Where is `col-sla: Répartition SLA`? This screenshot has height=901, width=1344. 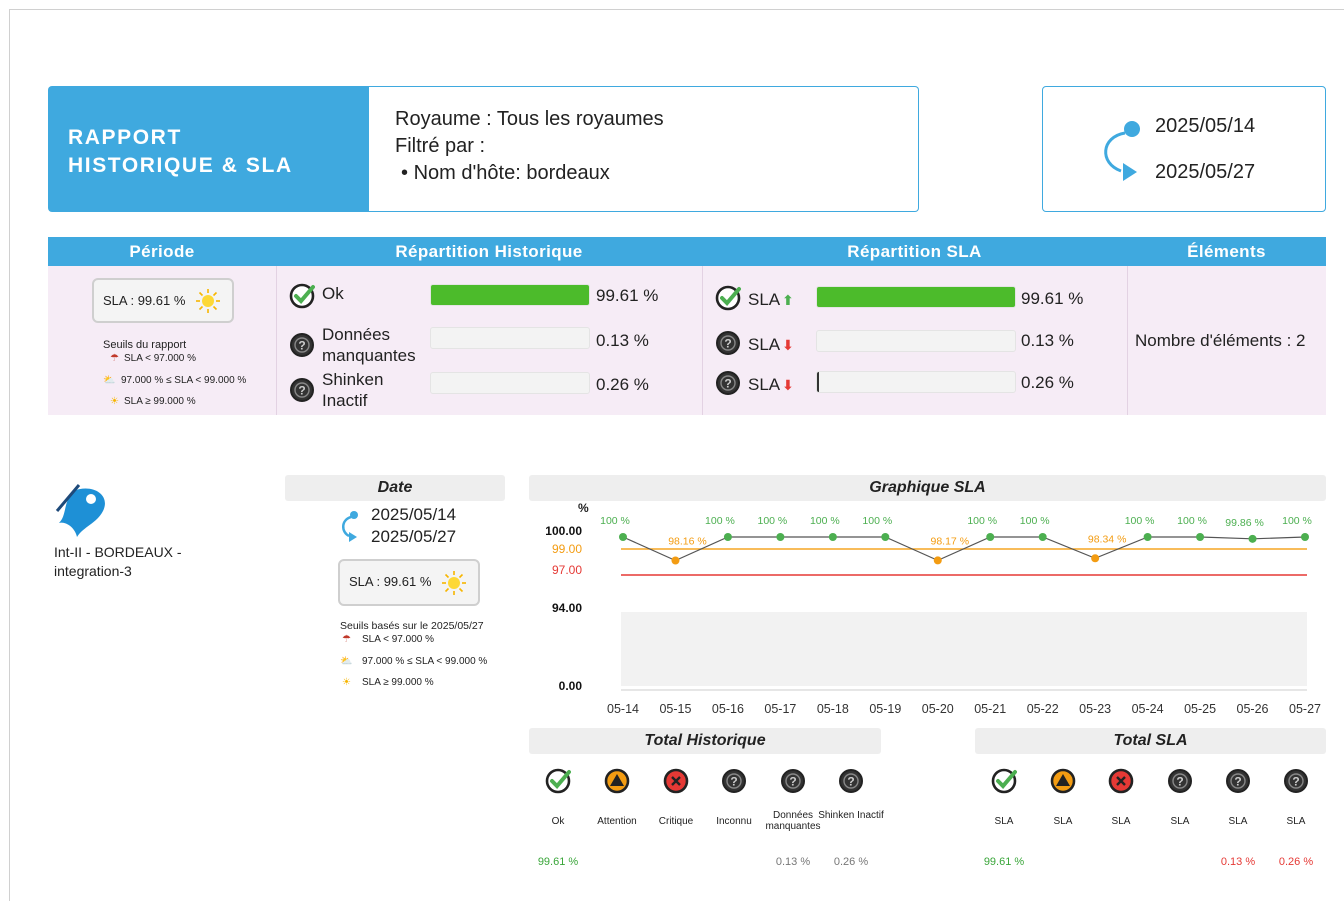 col-sla: Répartition SLA is located at coordinates (914, 251).